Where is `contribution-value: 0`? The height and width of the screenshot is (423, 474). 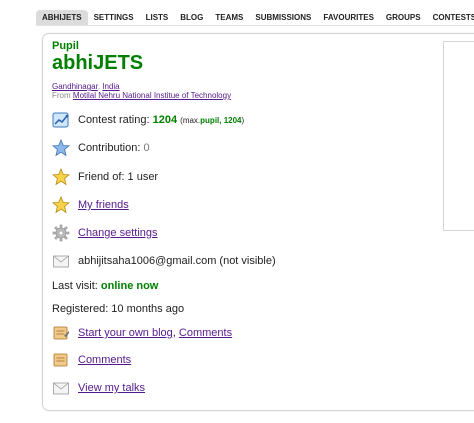
contribution-value: 0 is located at coordinates (146, 148).